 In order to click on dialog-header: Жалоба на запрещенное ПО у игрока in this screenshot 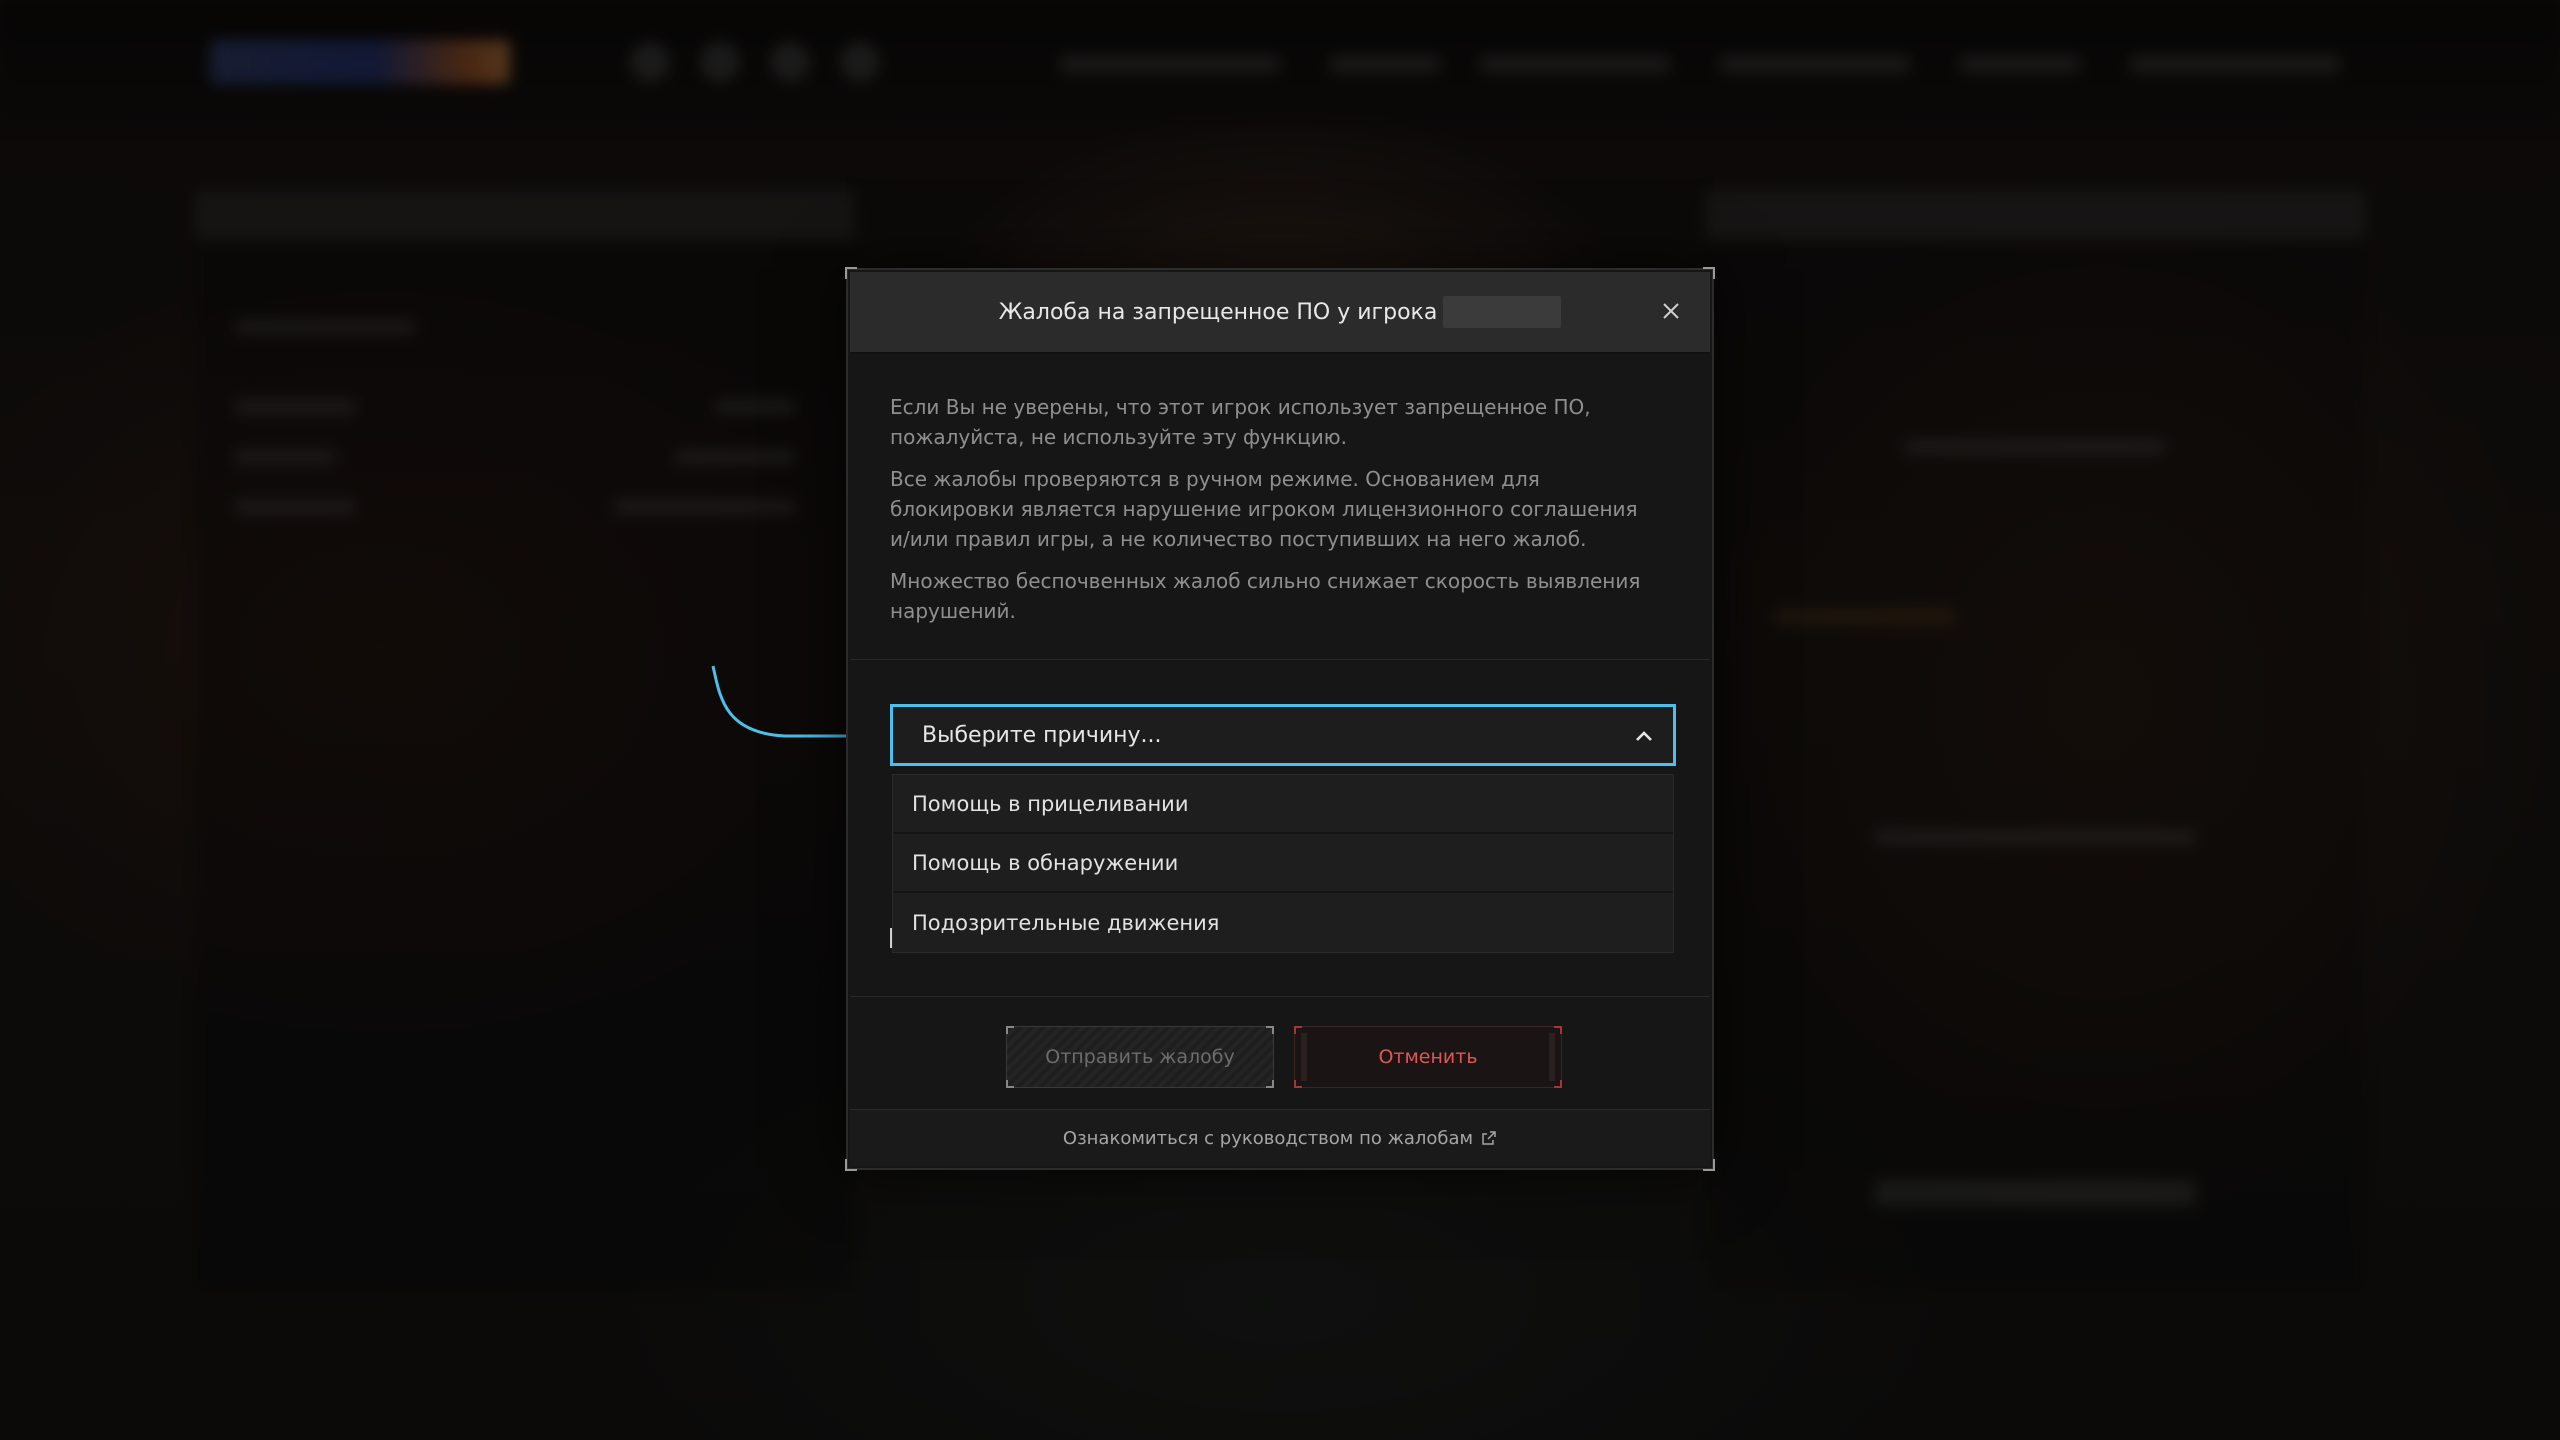, I will do `click(1280, 313)`.